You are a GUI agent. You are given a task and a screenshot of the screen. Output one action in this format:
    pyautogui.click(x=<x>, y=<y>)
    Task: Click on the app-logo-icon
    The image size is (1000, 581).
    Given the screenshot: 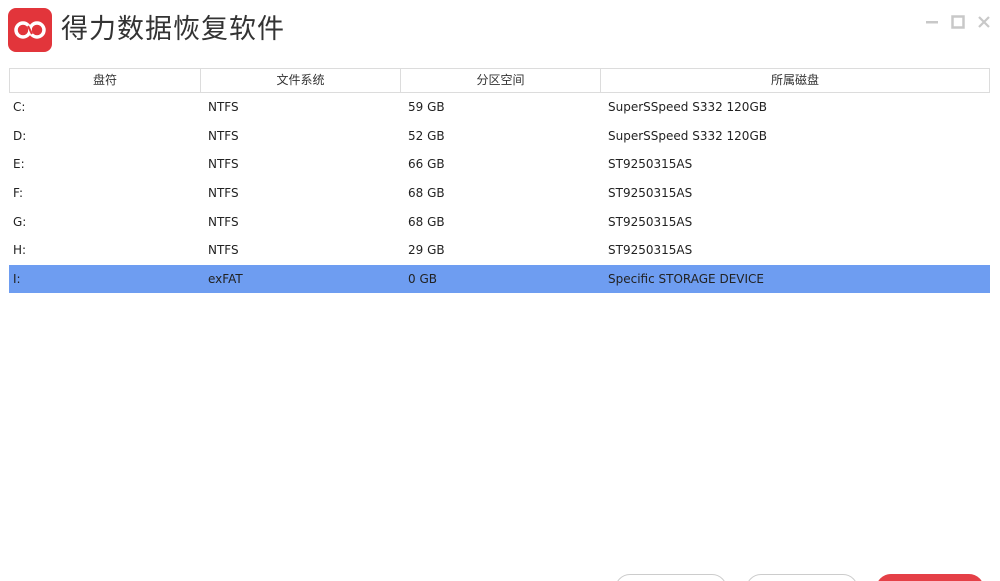 What is the action you would take?
    pyautogui.click(x=30, y=30)
    